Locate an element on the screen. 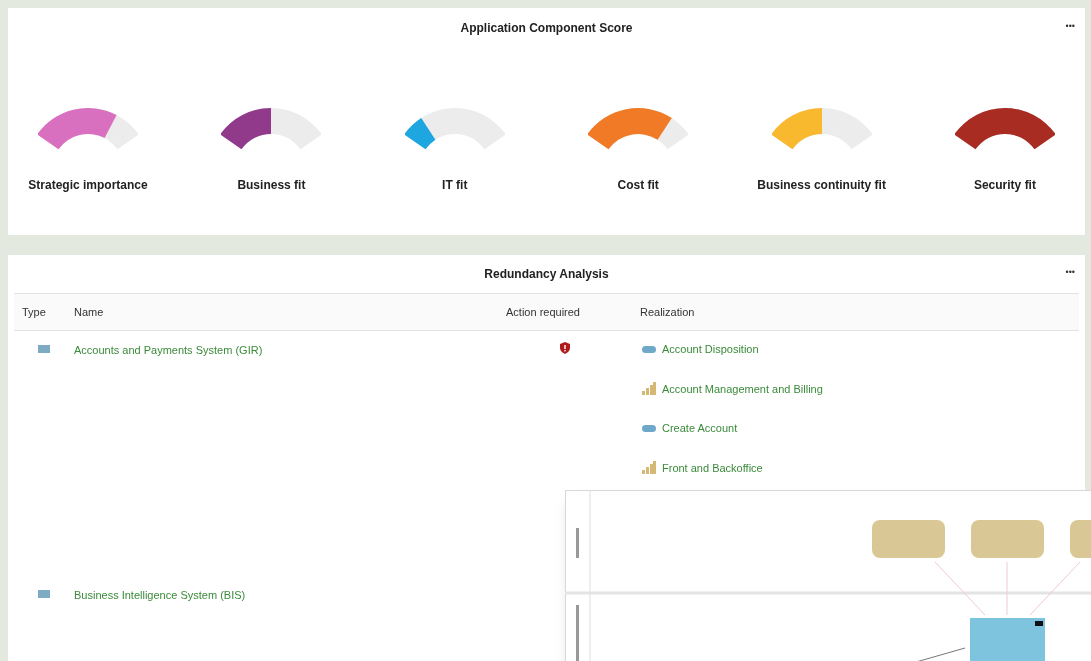 This screenshot has width=1091, height=661. warning-shield-icon is located at coordinates (565, 348).